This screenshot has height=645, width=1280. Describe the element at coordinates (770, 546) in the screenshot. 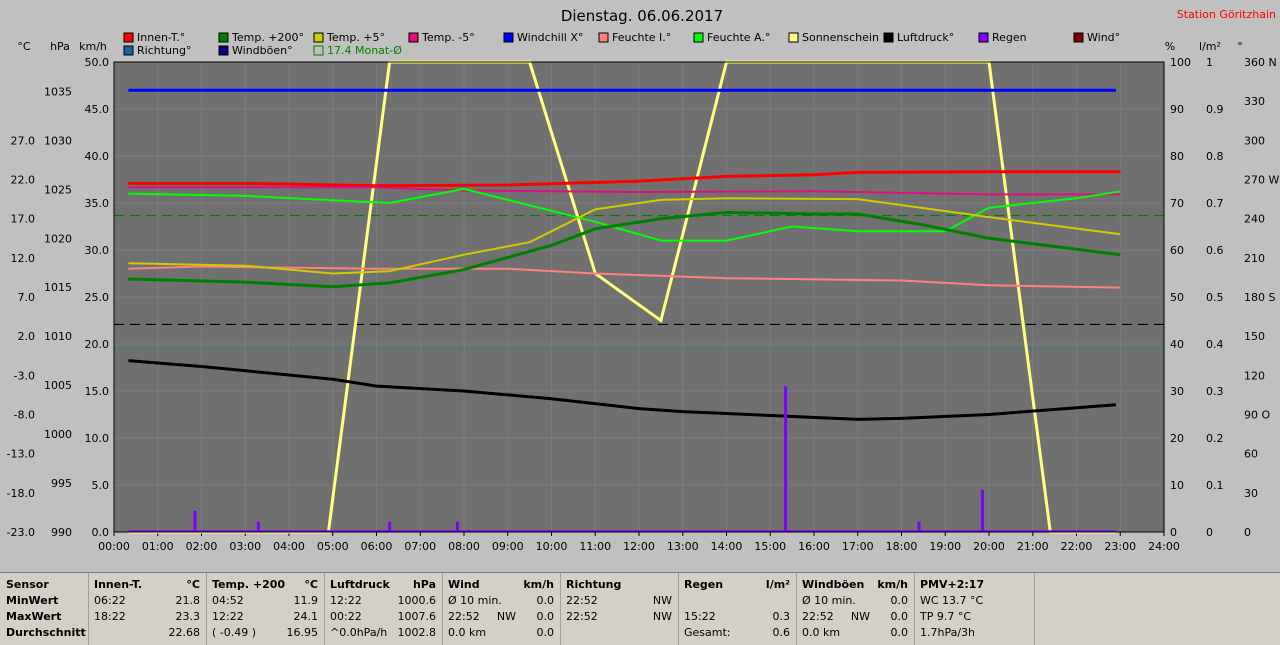

I see `x-tick-label: 15:00` at that location.